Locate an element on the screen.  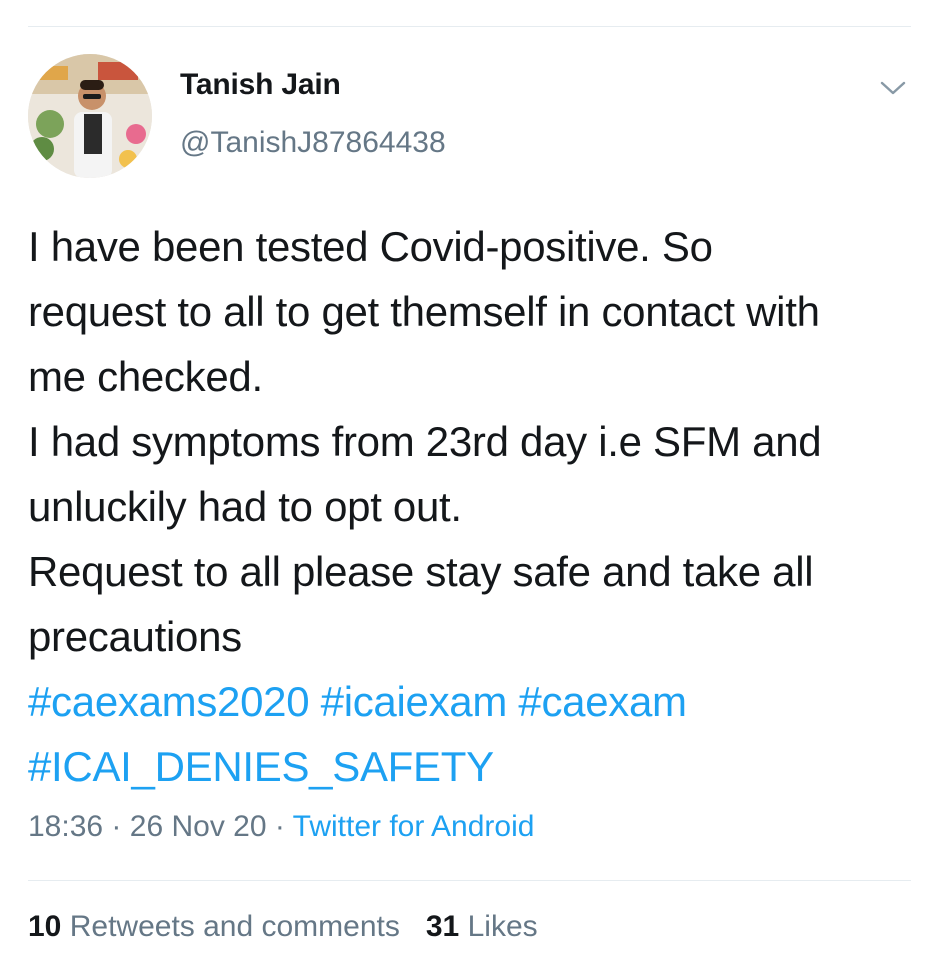
hashtag-link: #caexam is located at coordinates (602, 701).